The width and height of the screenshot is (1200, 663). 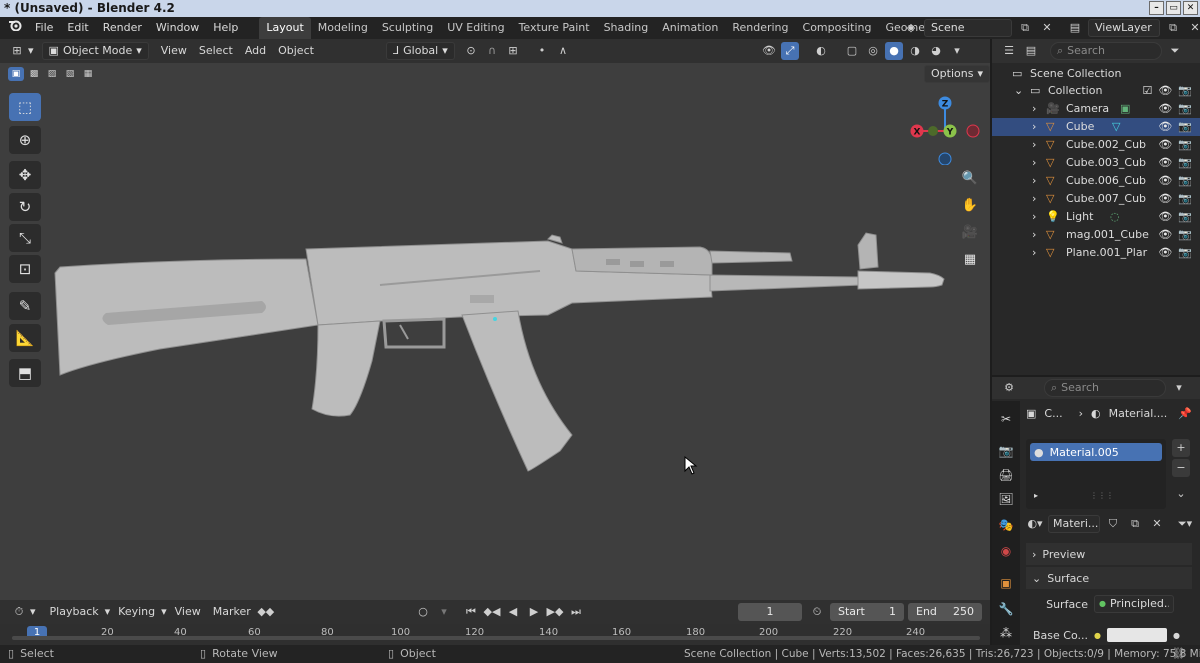 I want to click on current-frame-field: 1, so click(x=770, y=612).